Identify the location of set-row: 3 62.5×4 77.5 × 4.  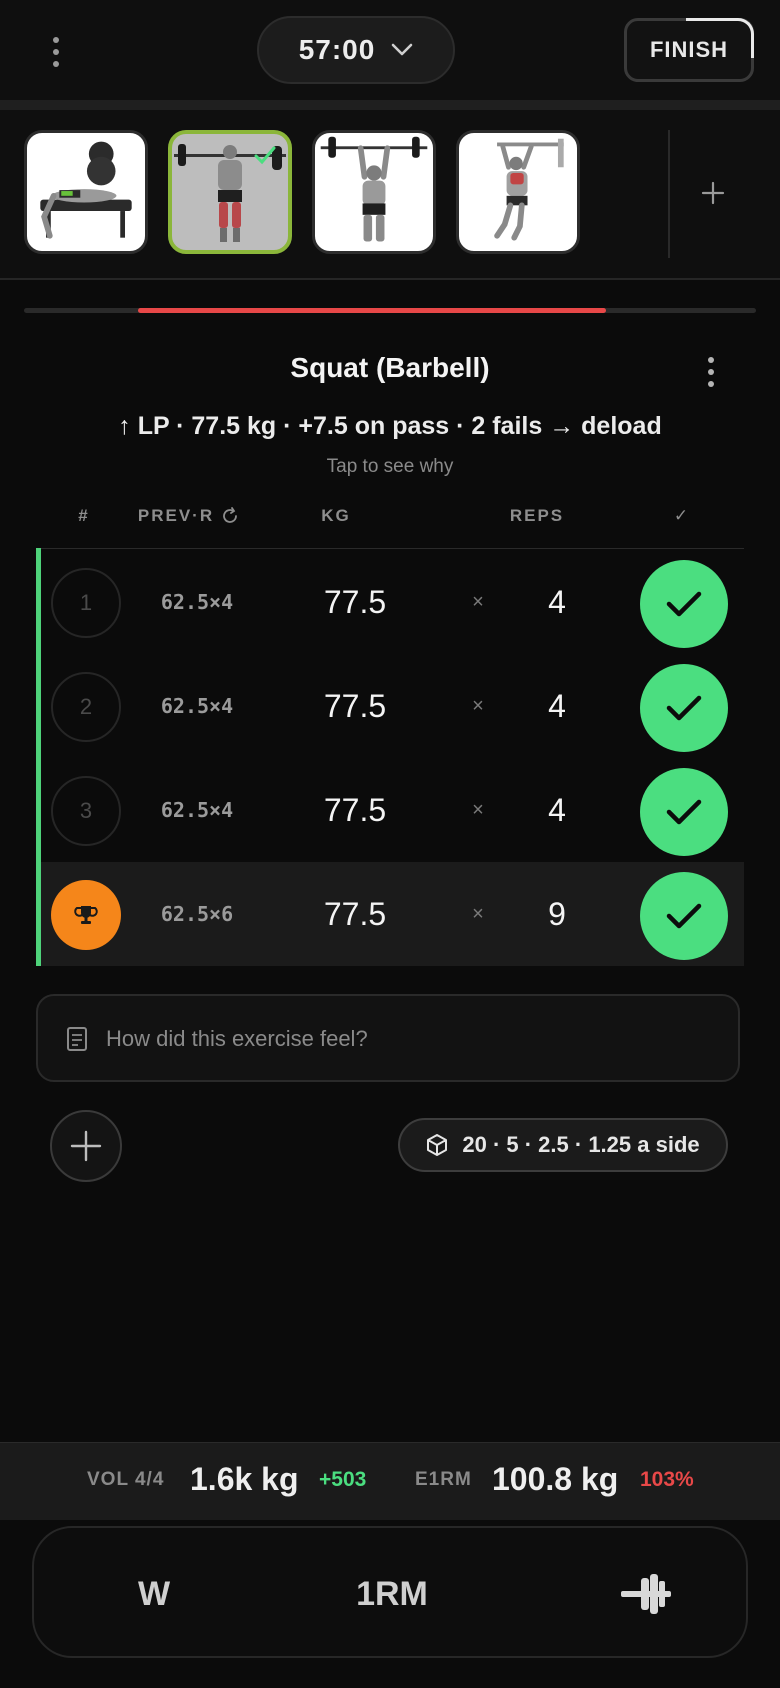
(392, 810).